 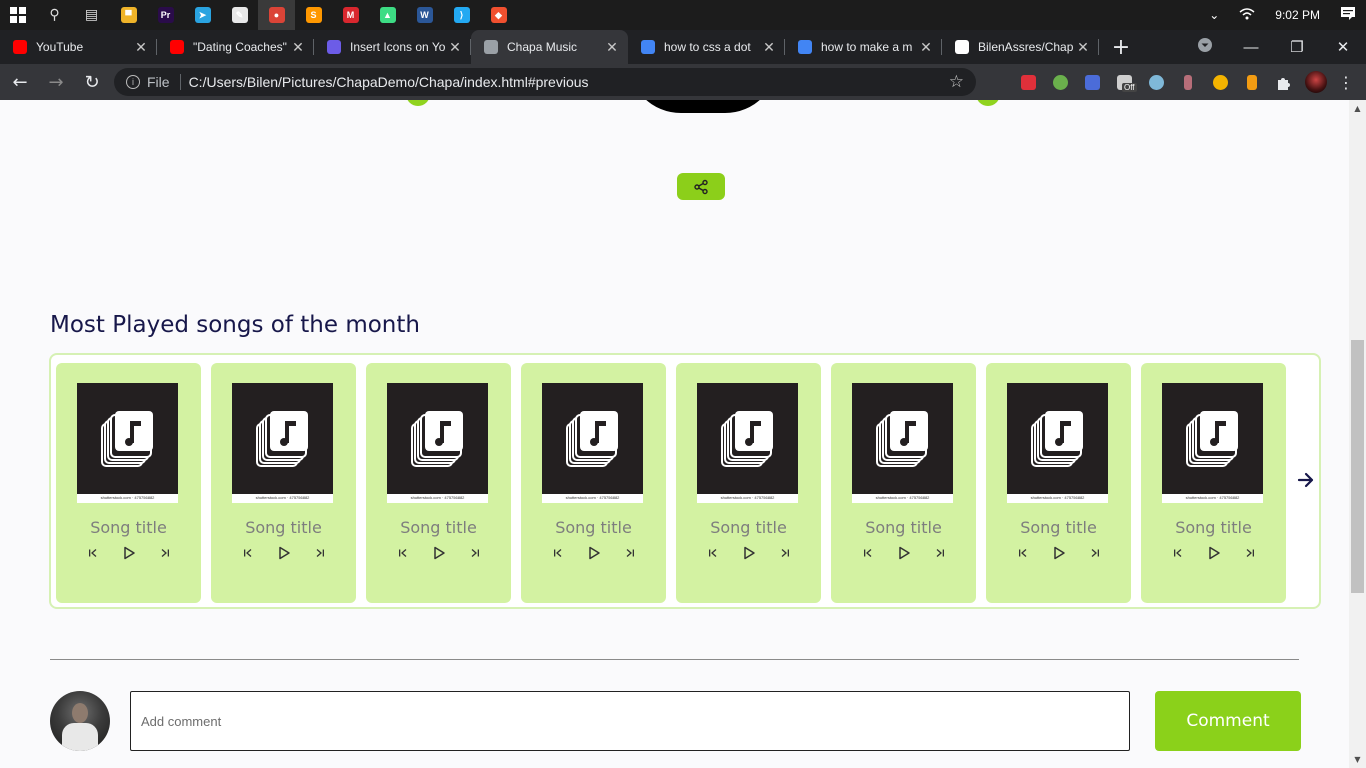 I want to click on scrollbar-thumb, so click(x=1357, y=466).